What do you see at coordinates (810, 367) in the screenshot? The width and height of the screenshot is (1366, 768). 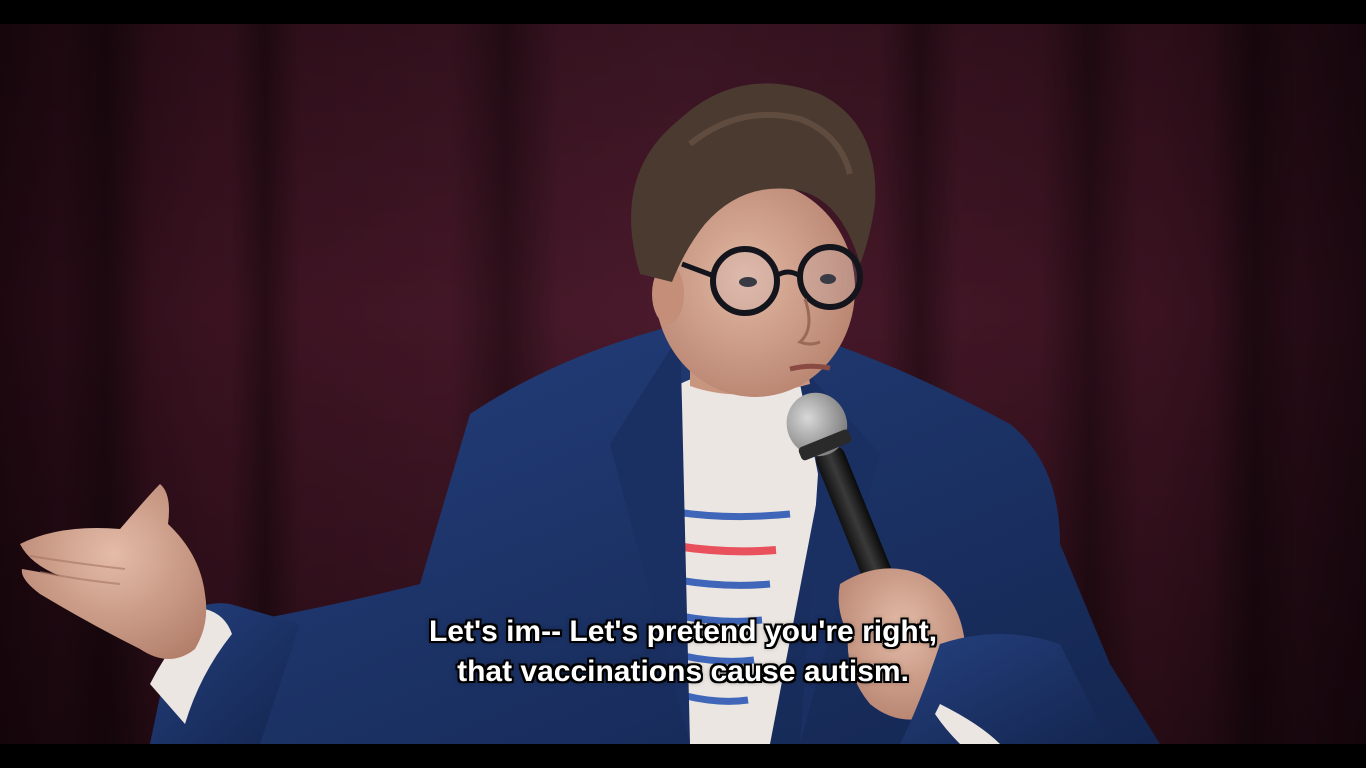 I see `mouth` at bounding box center [810, 367].